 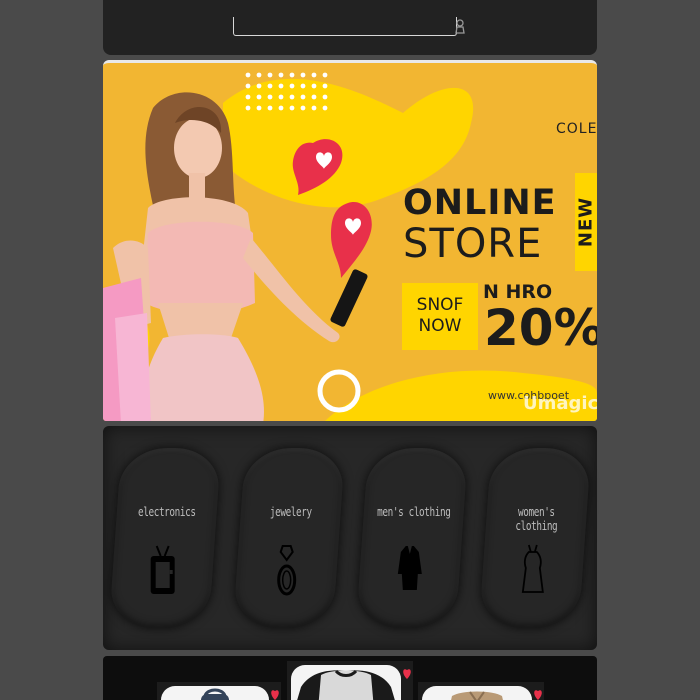 What do you see at coordinates (166, 512) in the screenshot?
I see `category-label: electronics` at bounding box center [166, 512].